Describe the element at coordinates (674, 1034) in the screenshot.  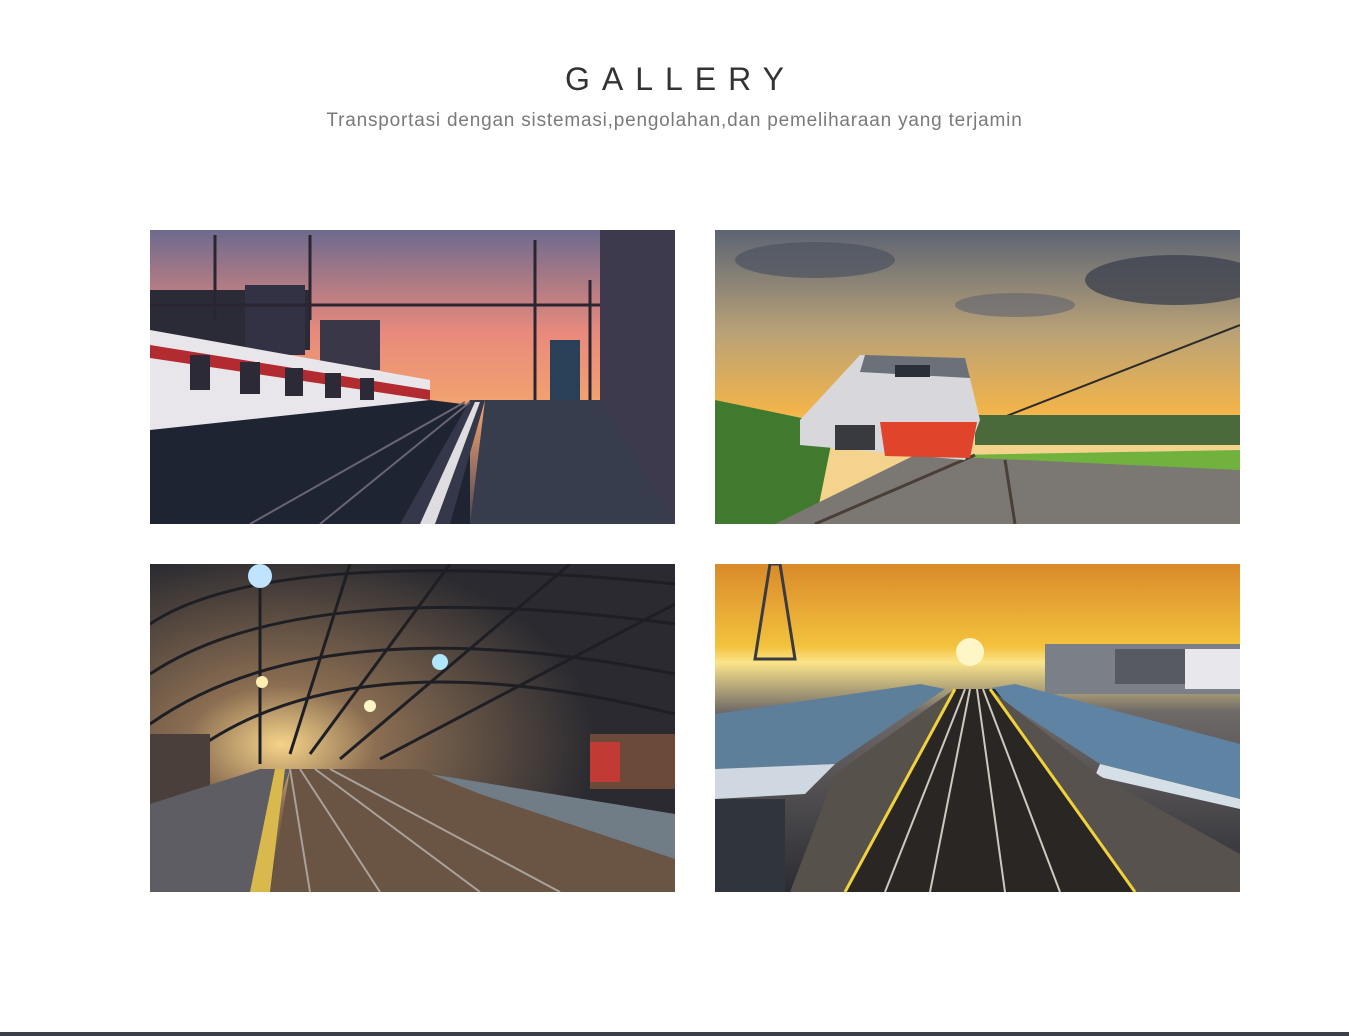
I see `footer-bar` at that location.